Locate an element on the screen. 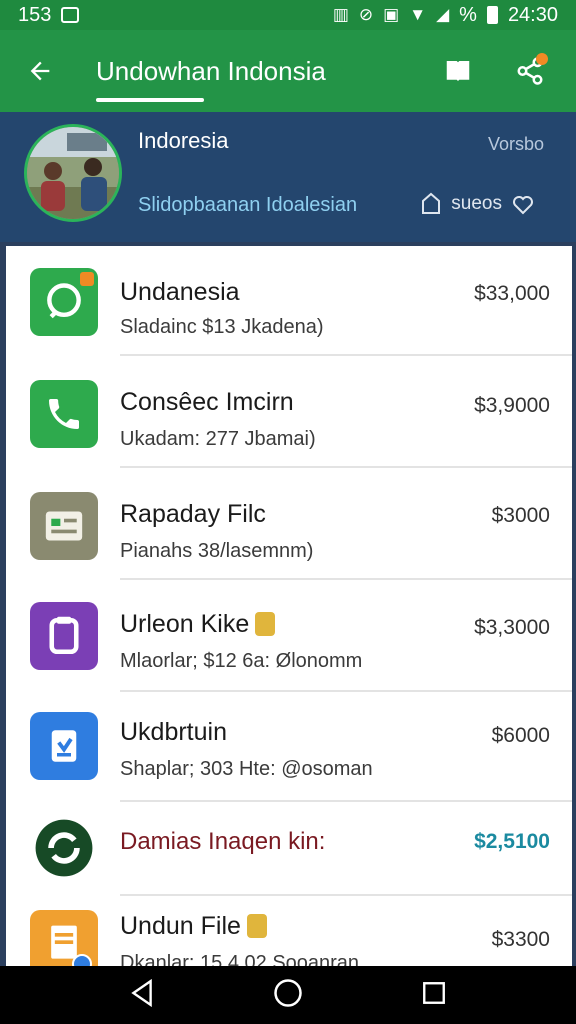 Image resolution: width=576 pixels, height=1024 pixels. item-title: Undun File is located at coordinates (193, 926).